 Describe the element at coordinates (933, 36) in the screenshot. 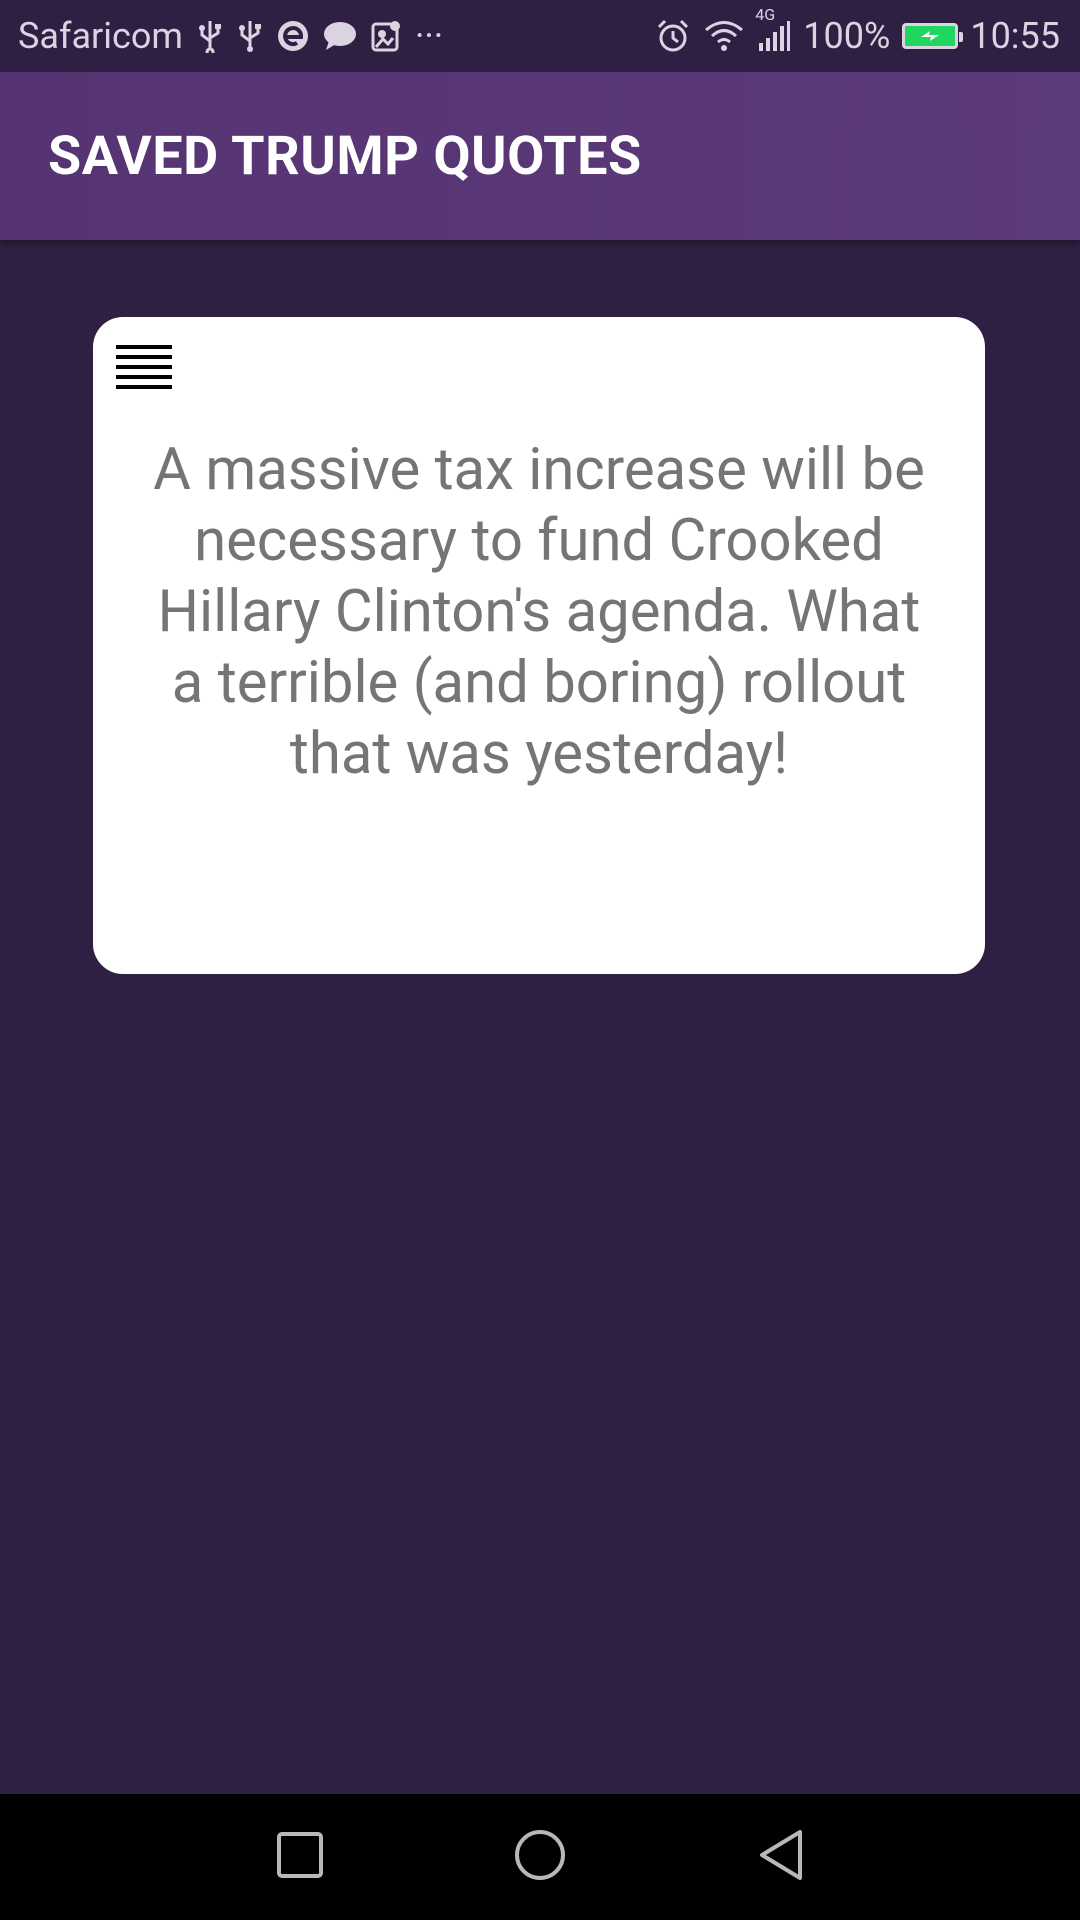

I see `battery-icon` at that location.